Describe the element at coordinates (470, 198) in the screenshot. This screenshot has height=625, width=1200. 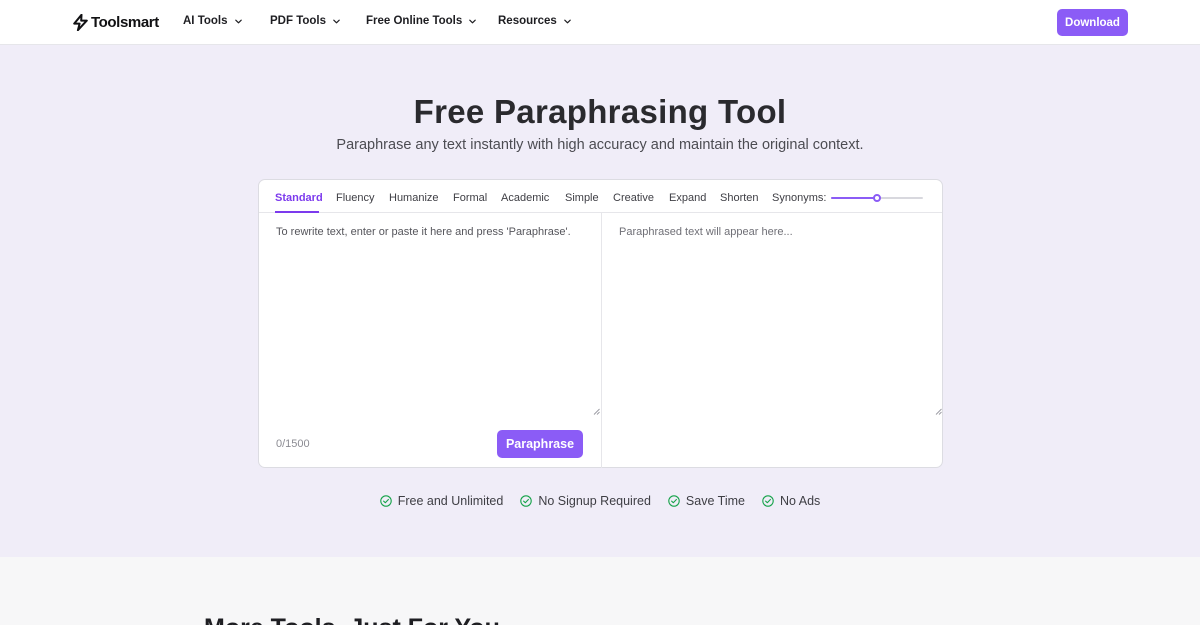
I see `tab-formal: Formal` at that location.